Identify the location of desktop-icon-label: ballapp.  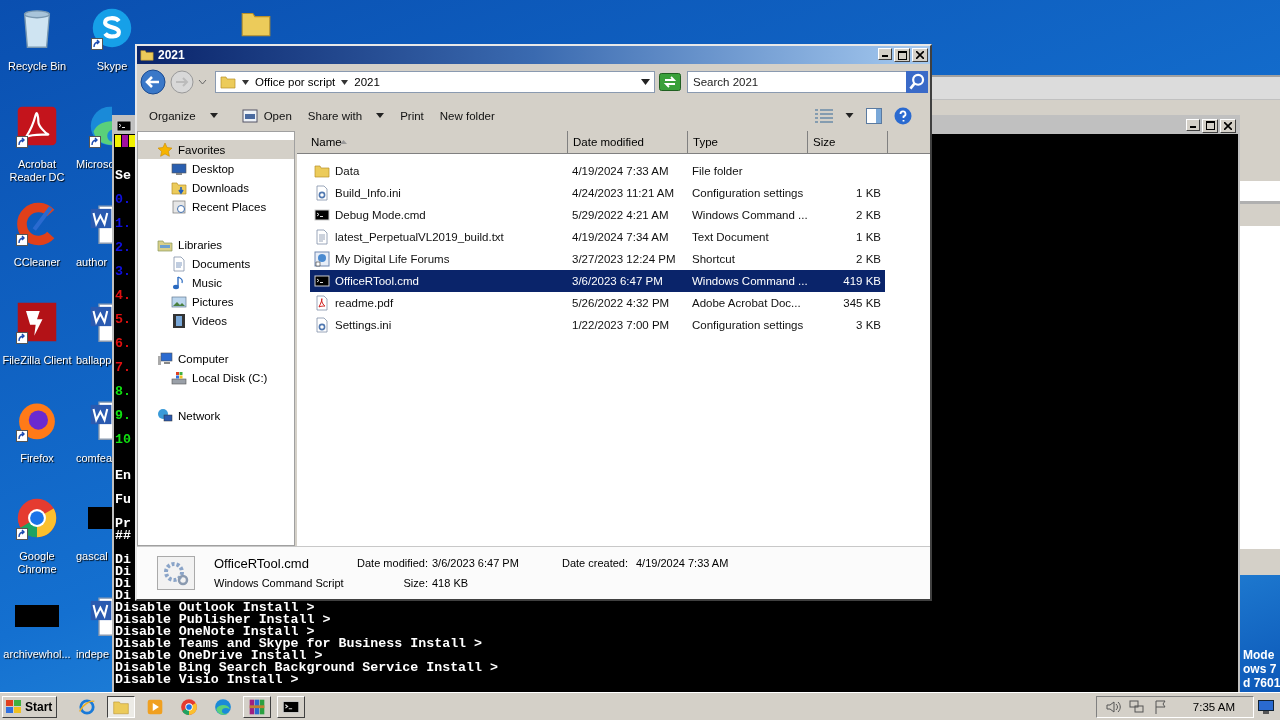
(94, 360).